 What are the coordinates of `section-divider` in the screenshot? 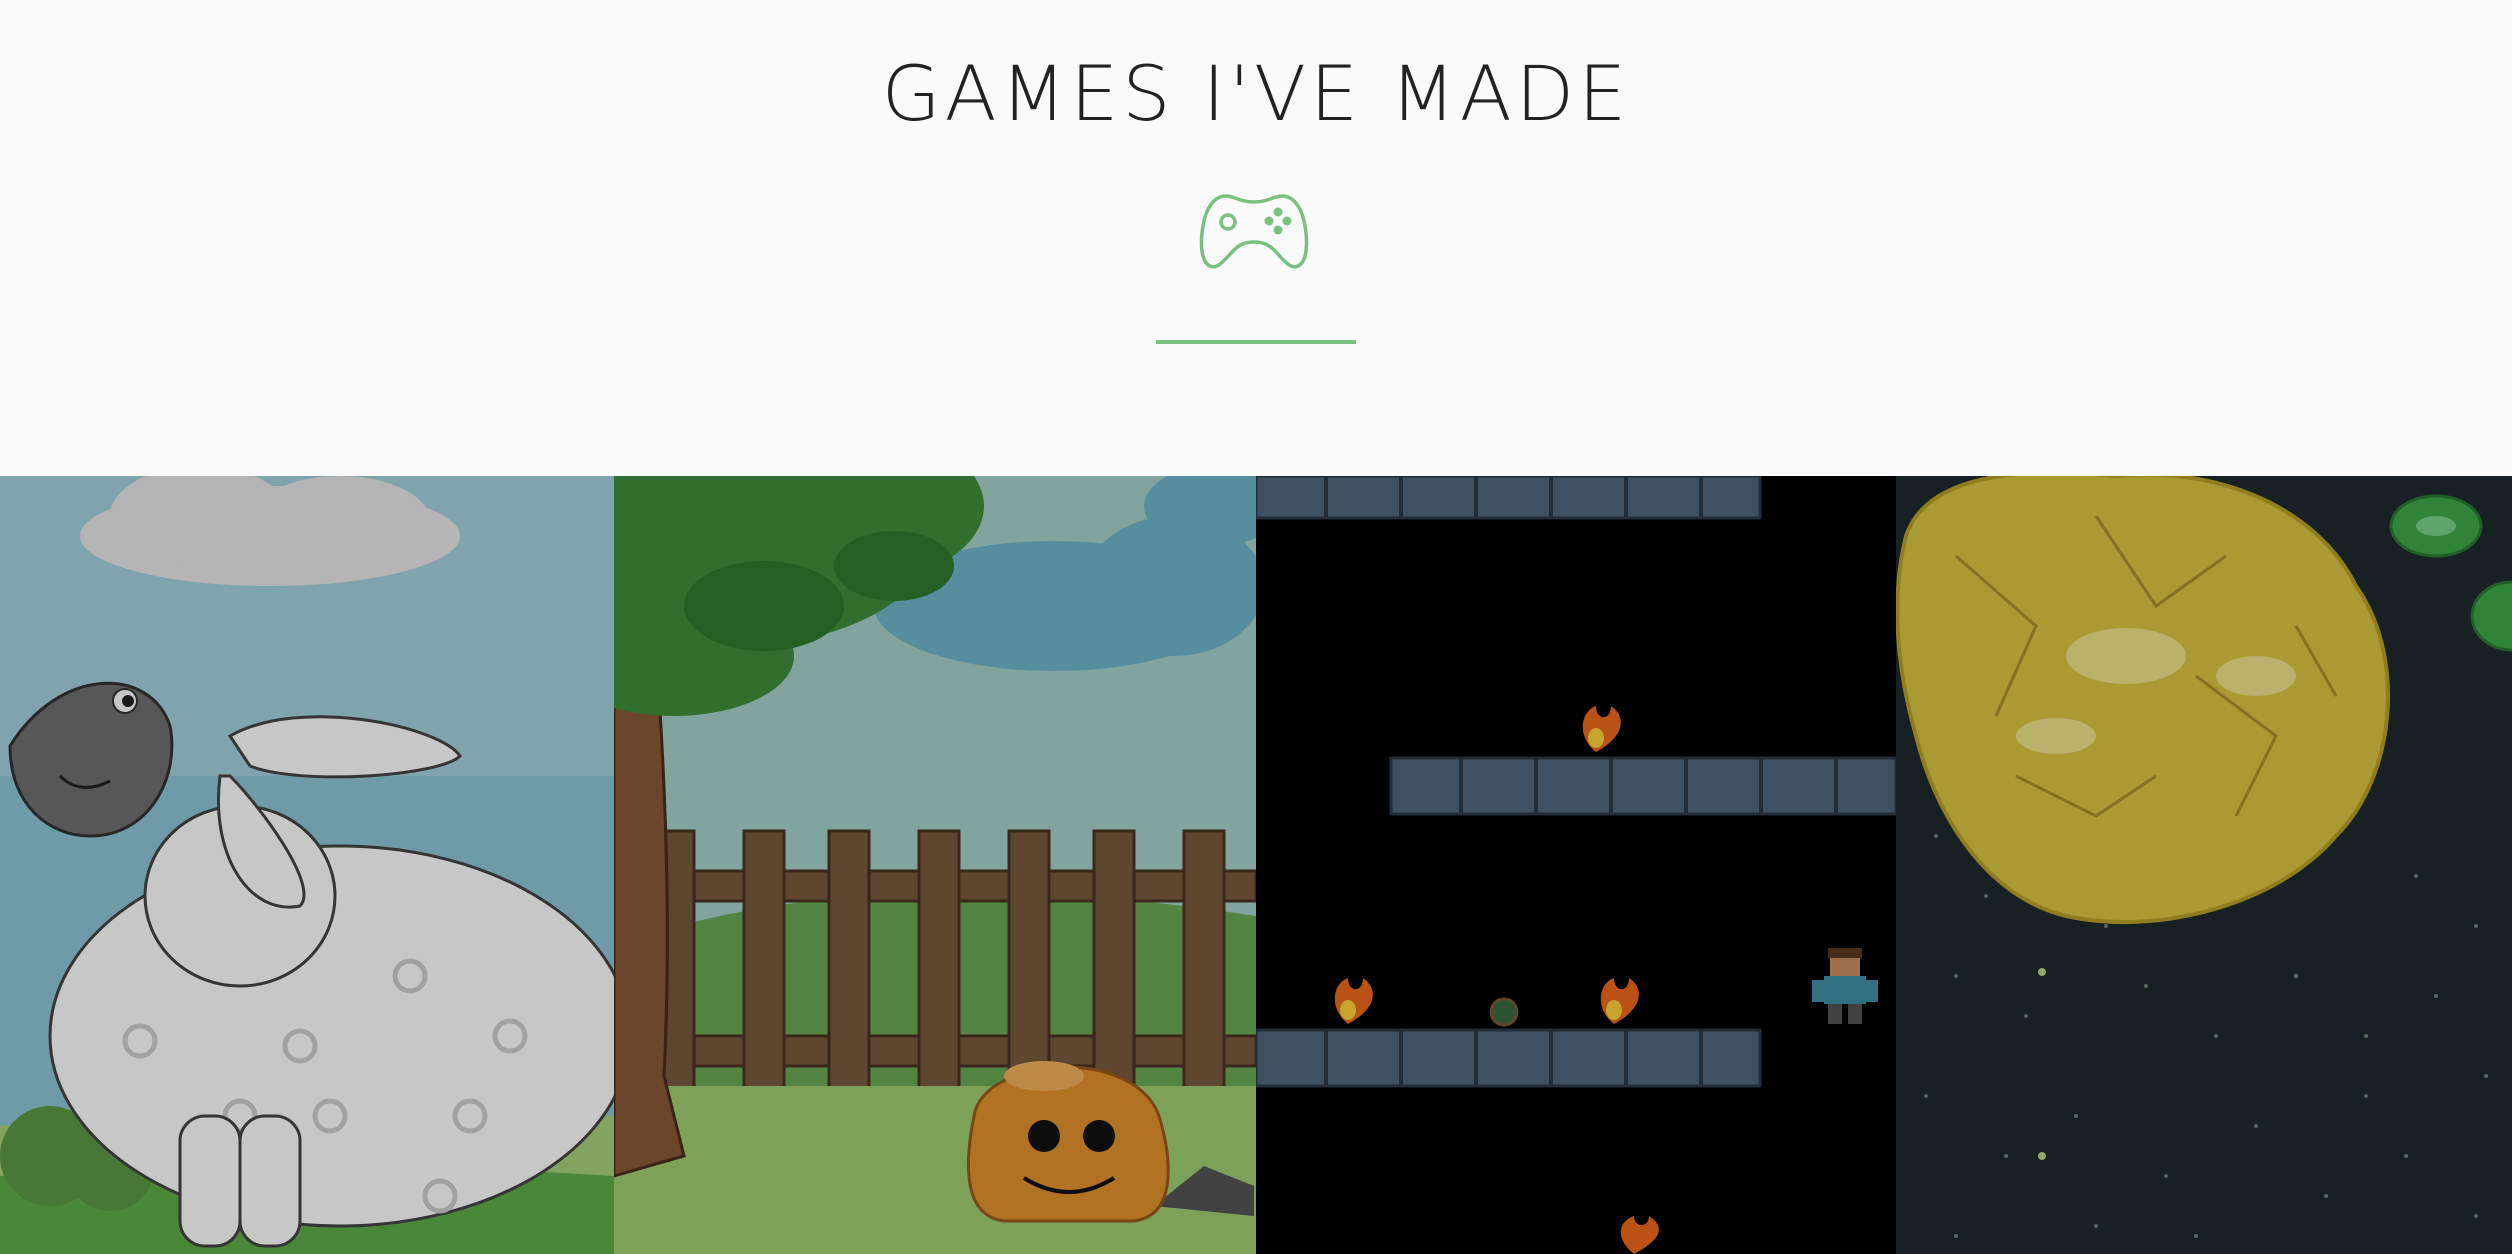 It's located at (1256, 342).